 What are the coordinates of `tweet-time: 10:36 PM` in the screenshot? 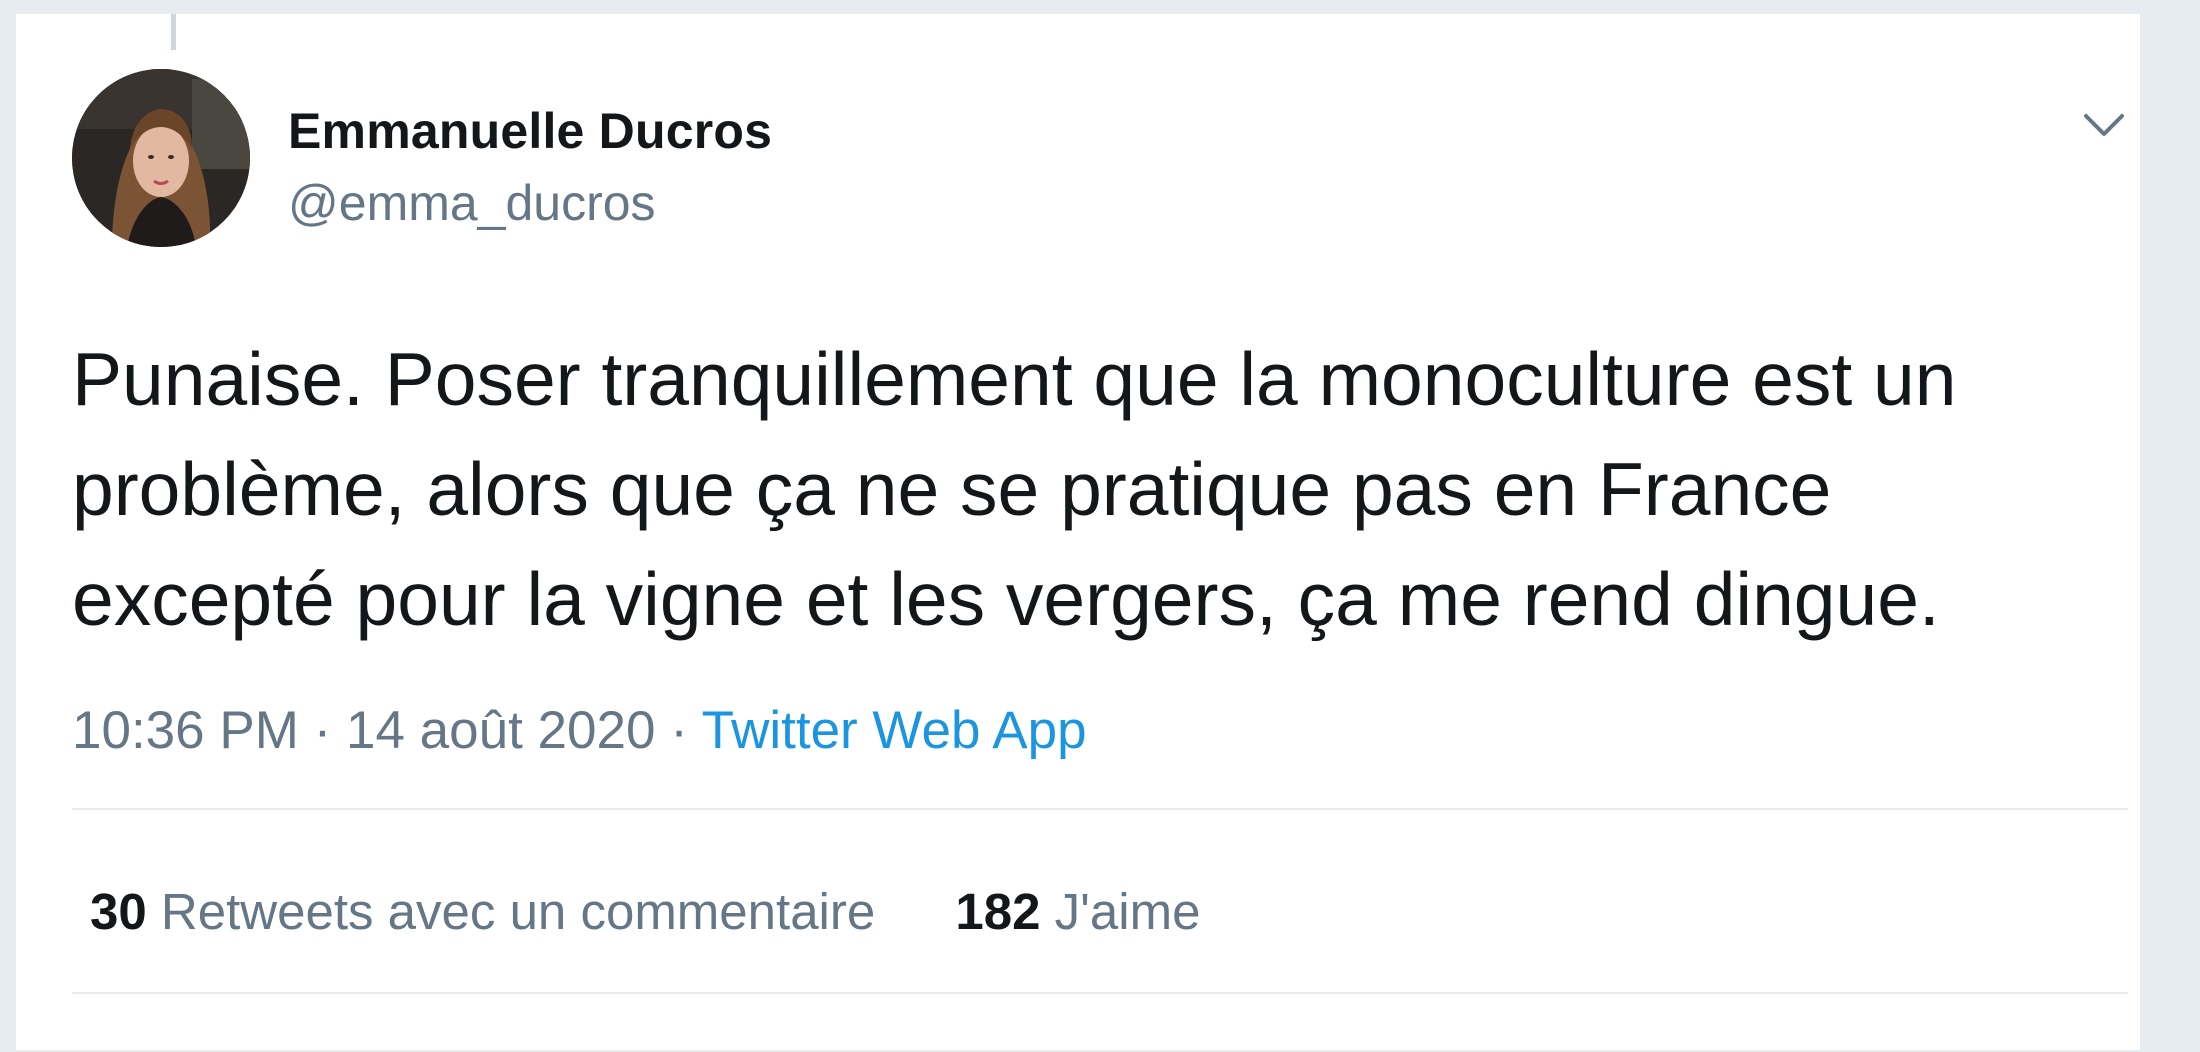 It's located at (185, 730).